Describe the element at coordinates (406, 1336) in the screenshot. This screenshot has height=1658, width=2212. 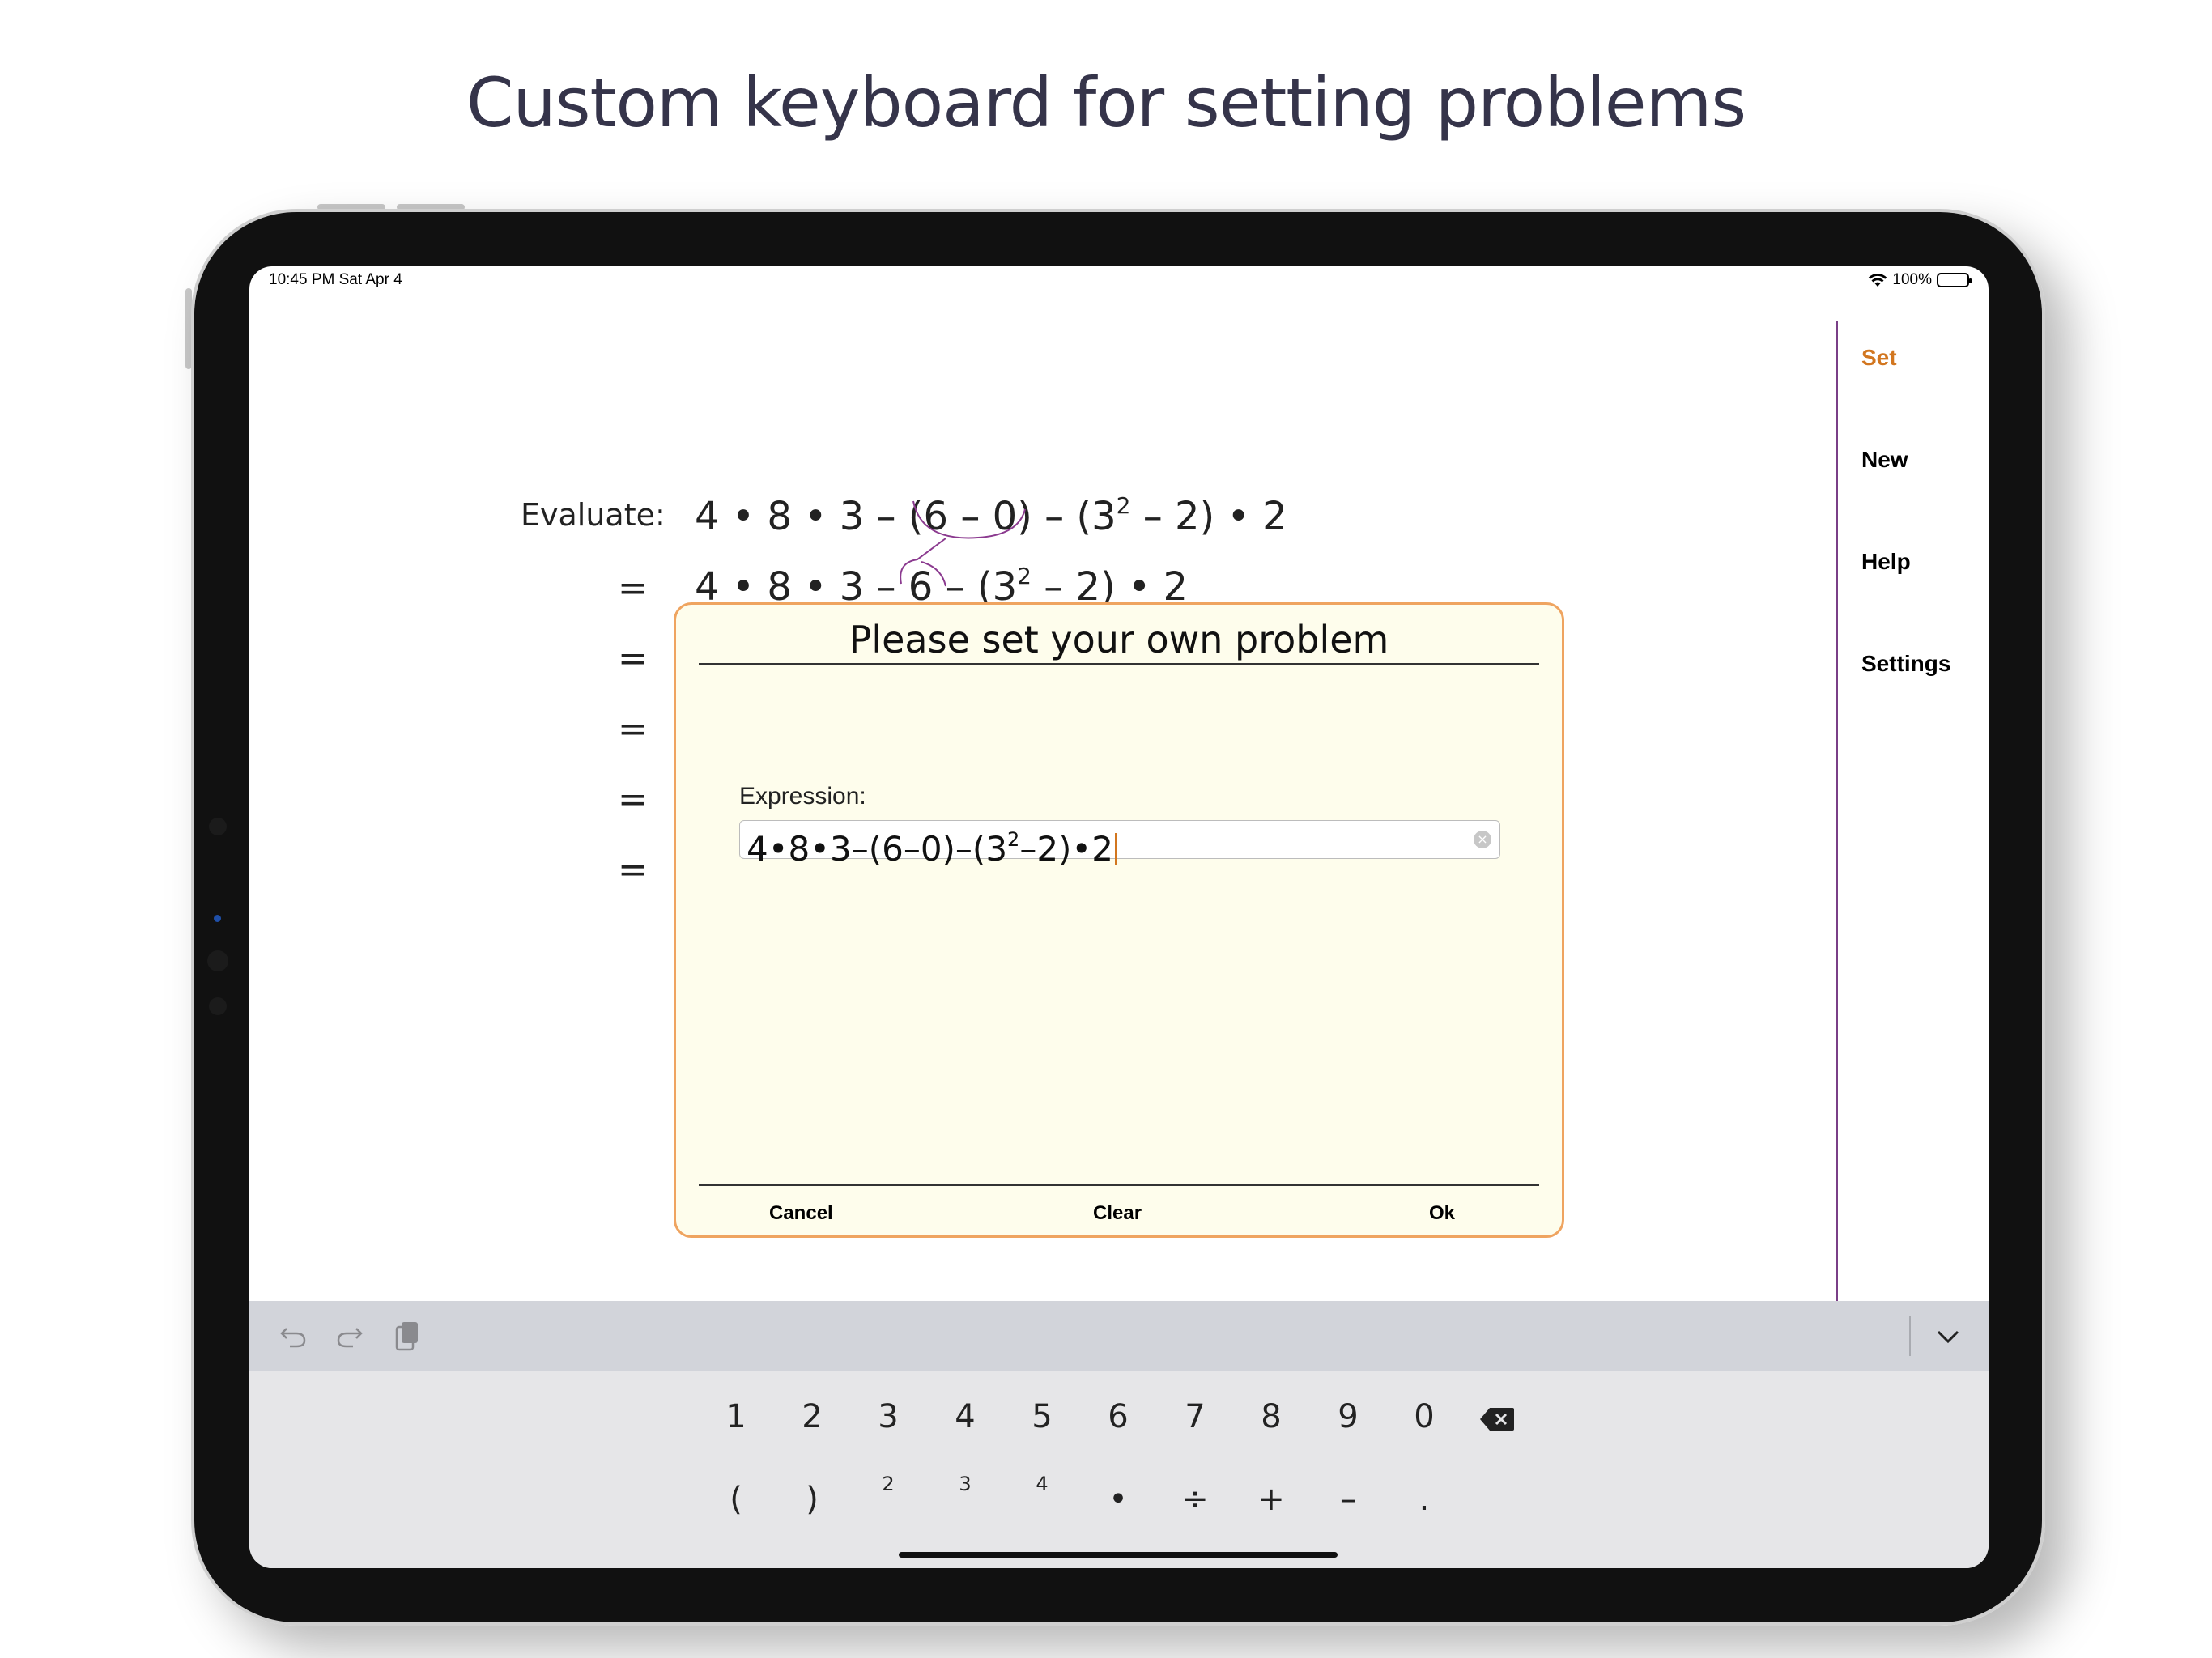
I see `paste-icon` at that location.